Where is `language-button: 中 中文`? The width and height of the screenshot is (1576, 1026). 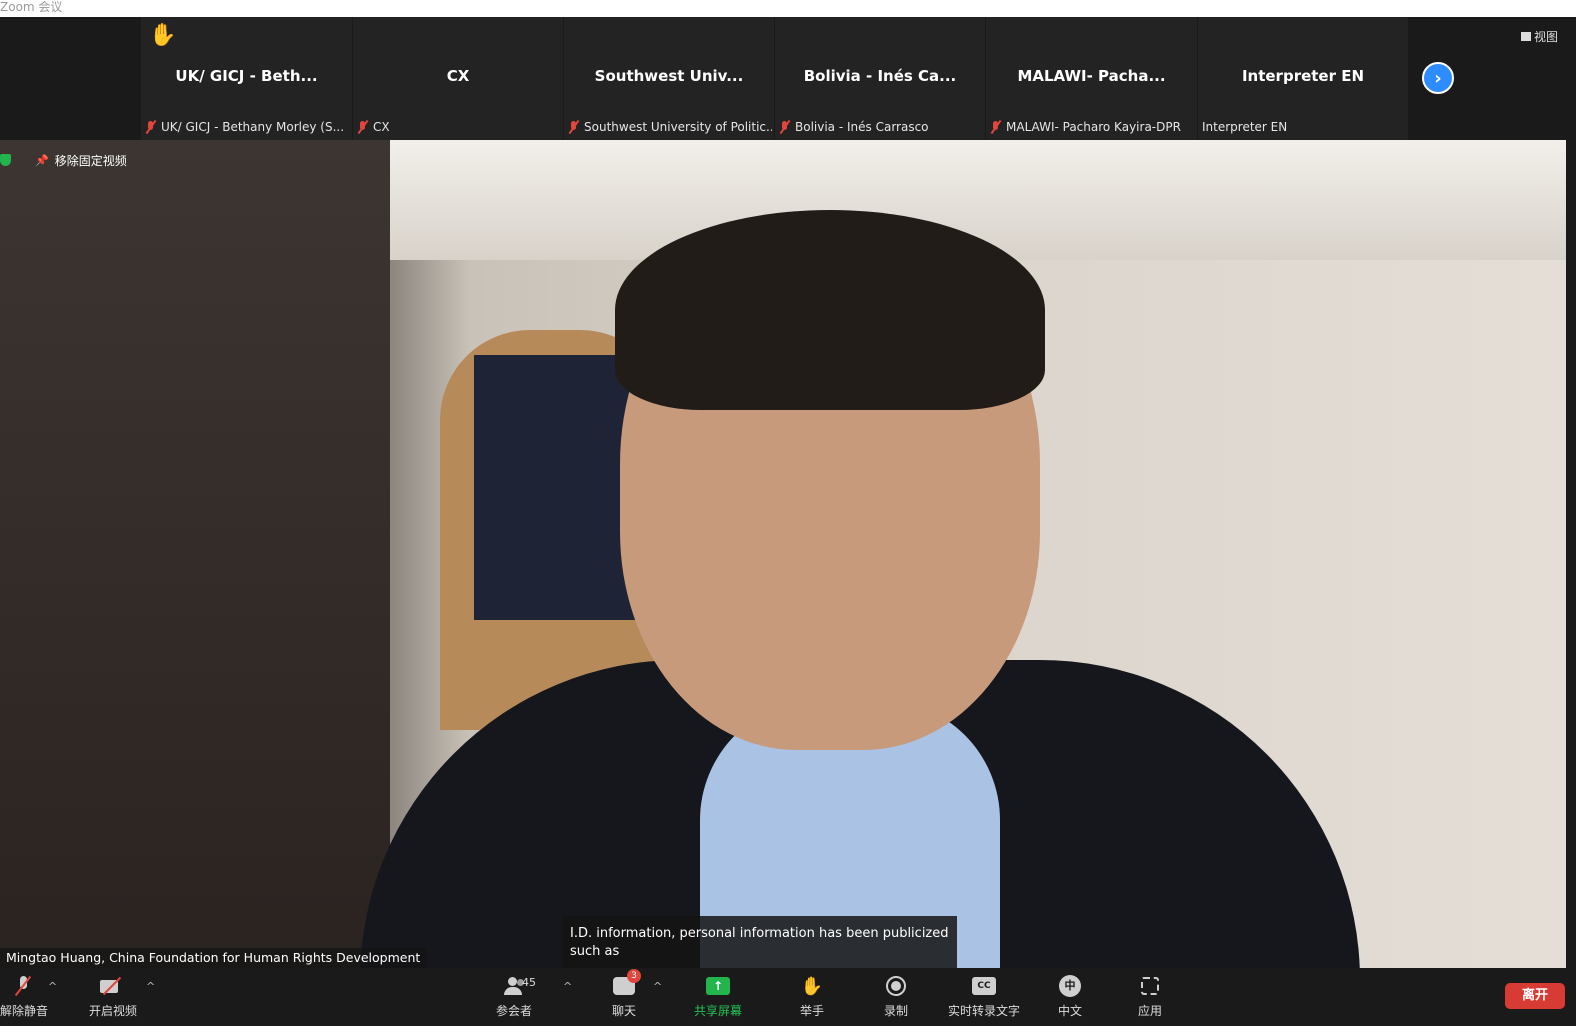
language-button: 中 中文 is located at coordinates (1070, 996).